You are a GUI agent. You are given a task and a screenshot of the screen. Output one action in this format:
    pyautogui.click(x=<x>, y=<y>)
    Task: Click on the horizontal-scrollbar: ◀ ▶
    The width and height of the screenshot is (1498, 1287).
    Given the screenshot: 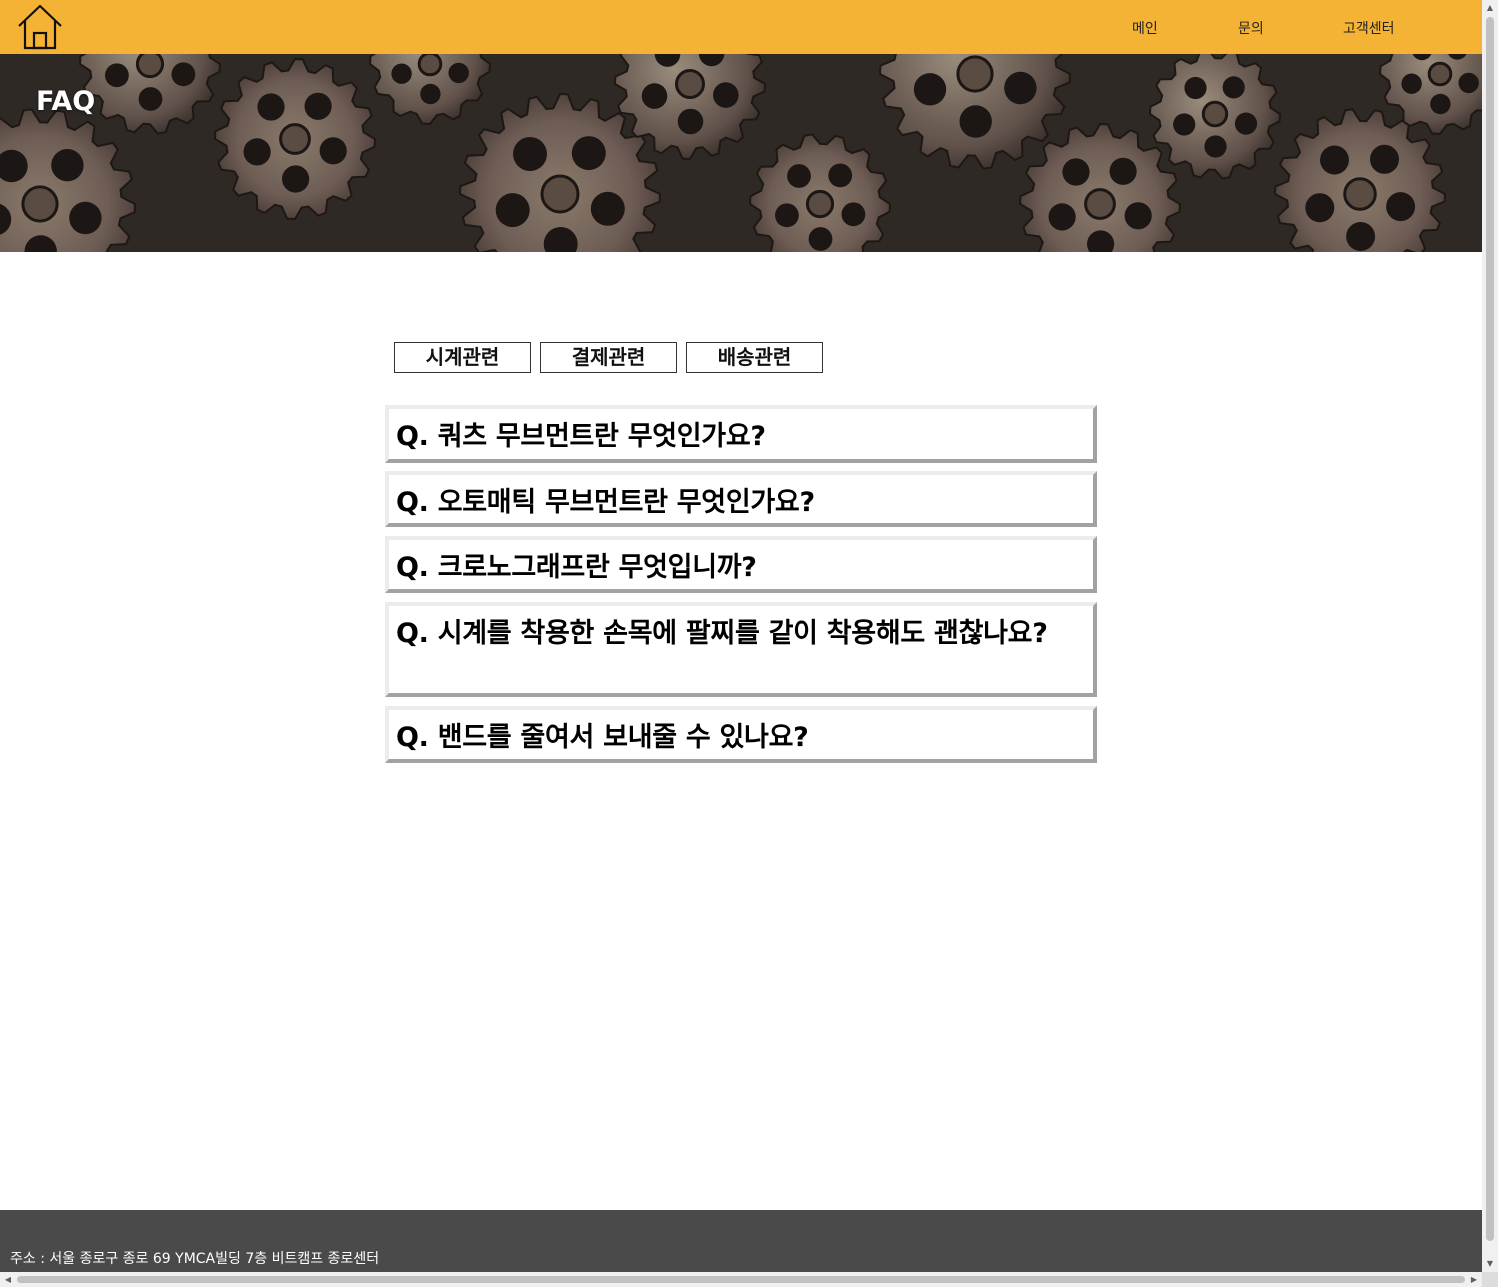 What is the action you would take?
    pyautogui.click(x=741, y=1279)
    